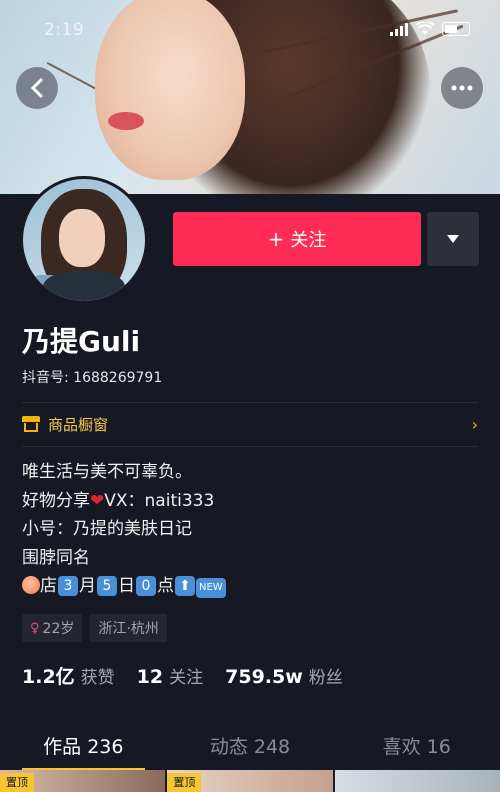 The height and width of the screenshot is (792, 500). What do you see at coordinates (126, 121) in the screenshot?
I see `cover-lips` at bounding box center [126, 121].